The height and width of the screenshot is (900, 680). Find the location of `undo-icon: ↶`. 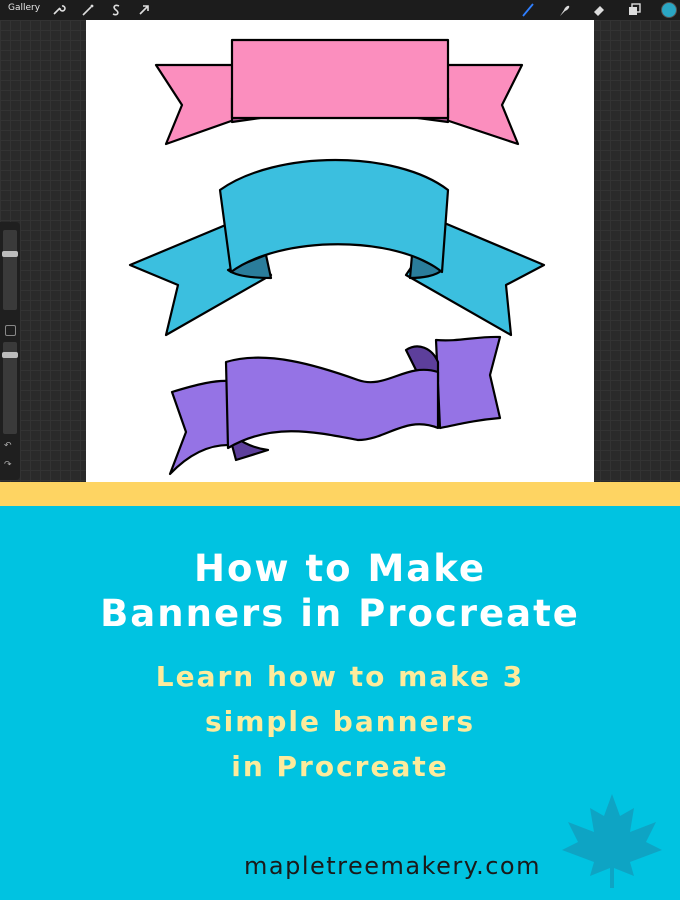

undo-icon: ↶ is located at coordinates (8, 446).